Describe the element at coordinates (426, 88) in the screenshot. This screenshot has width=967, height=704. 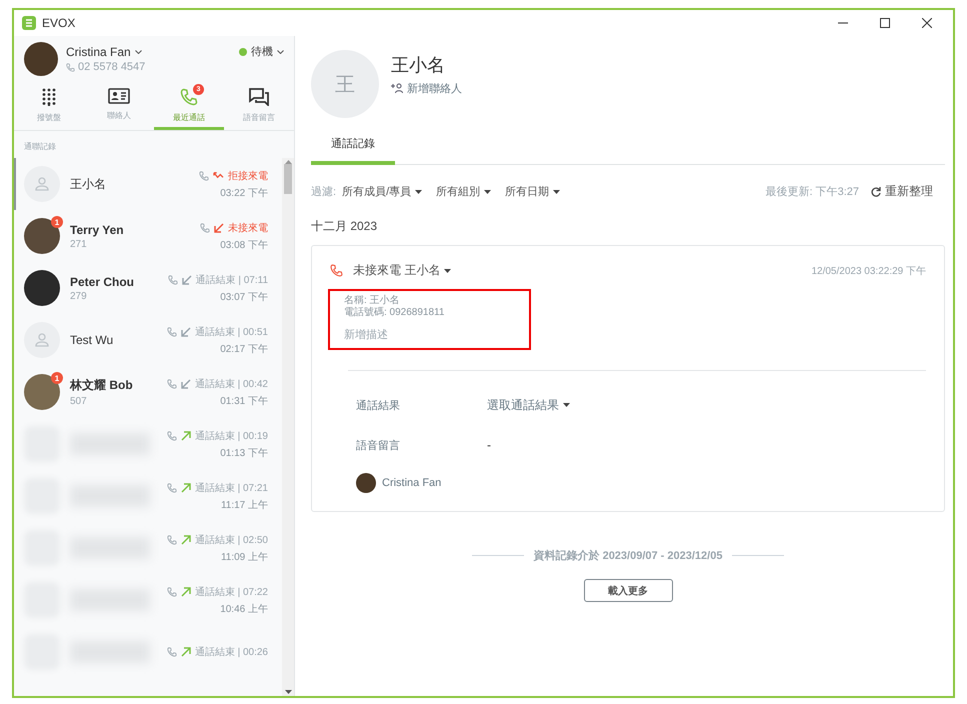
I see `add-contact-link: 新增聯絡人` at that location.